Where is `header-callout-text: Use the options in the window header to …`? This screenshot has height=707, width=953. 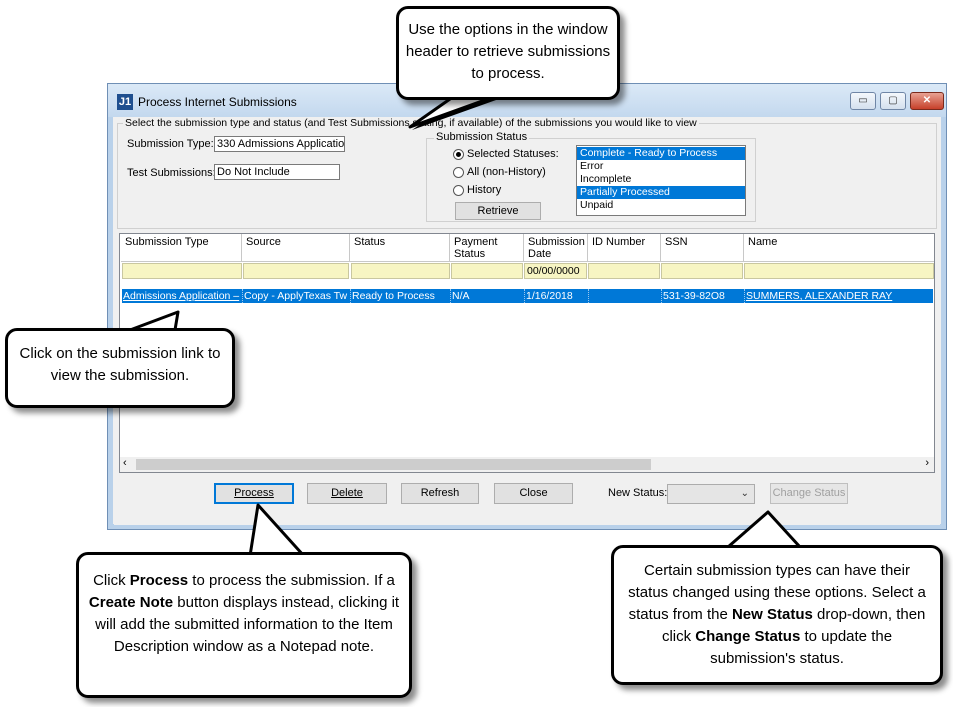
header-callout-text: Use the options in the window header to … is located at coordinates (508, 51).